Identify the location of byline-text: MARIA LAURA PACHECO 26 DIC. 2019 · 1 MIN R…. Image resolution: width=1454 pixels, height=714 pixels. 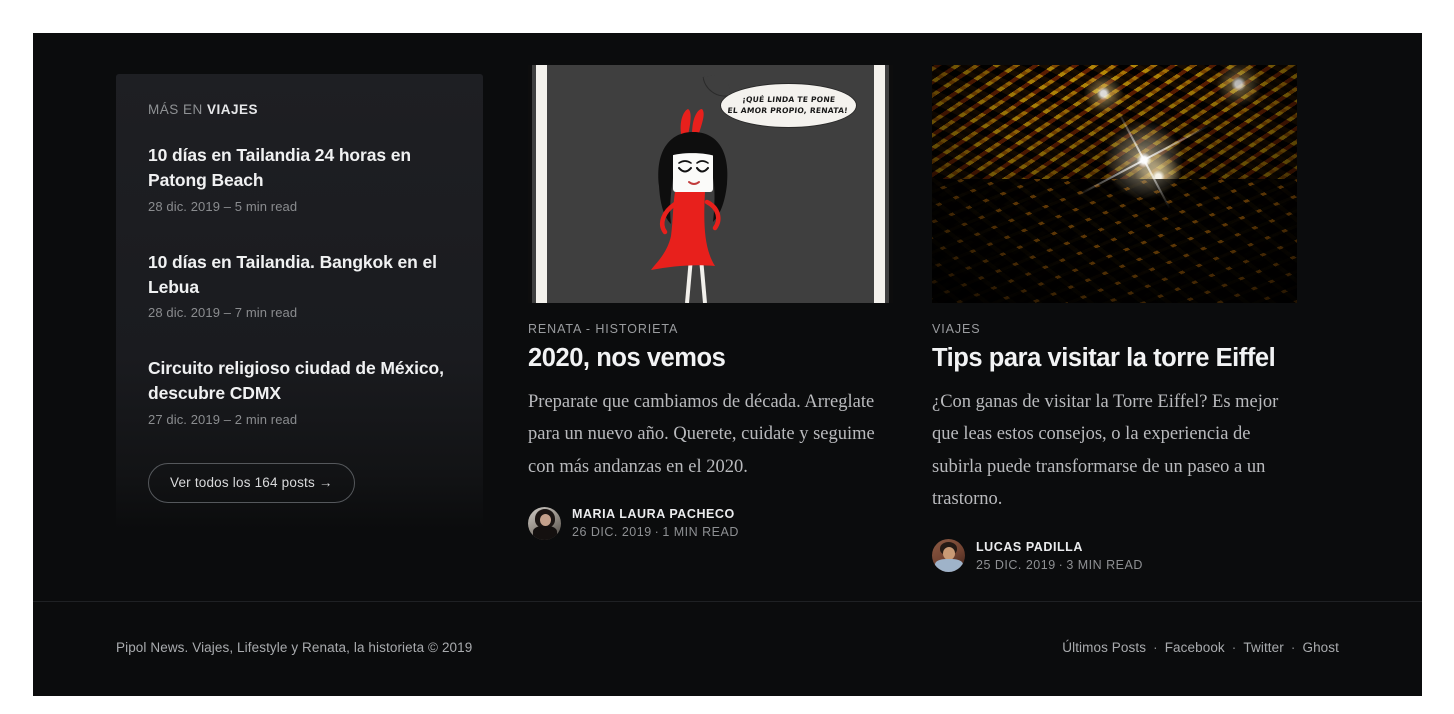
(655, 523).